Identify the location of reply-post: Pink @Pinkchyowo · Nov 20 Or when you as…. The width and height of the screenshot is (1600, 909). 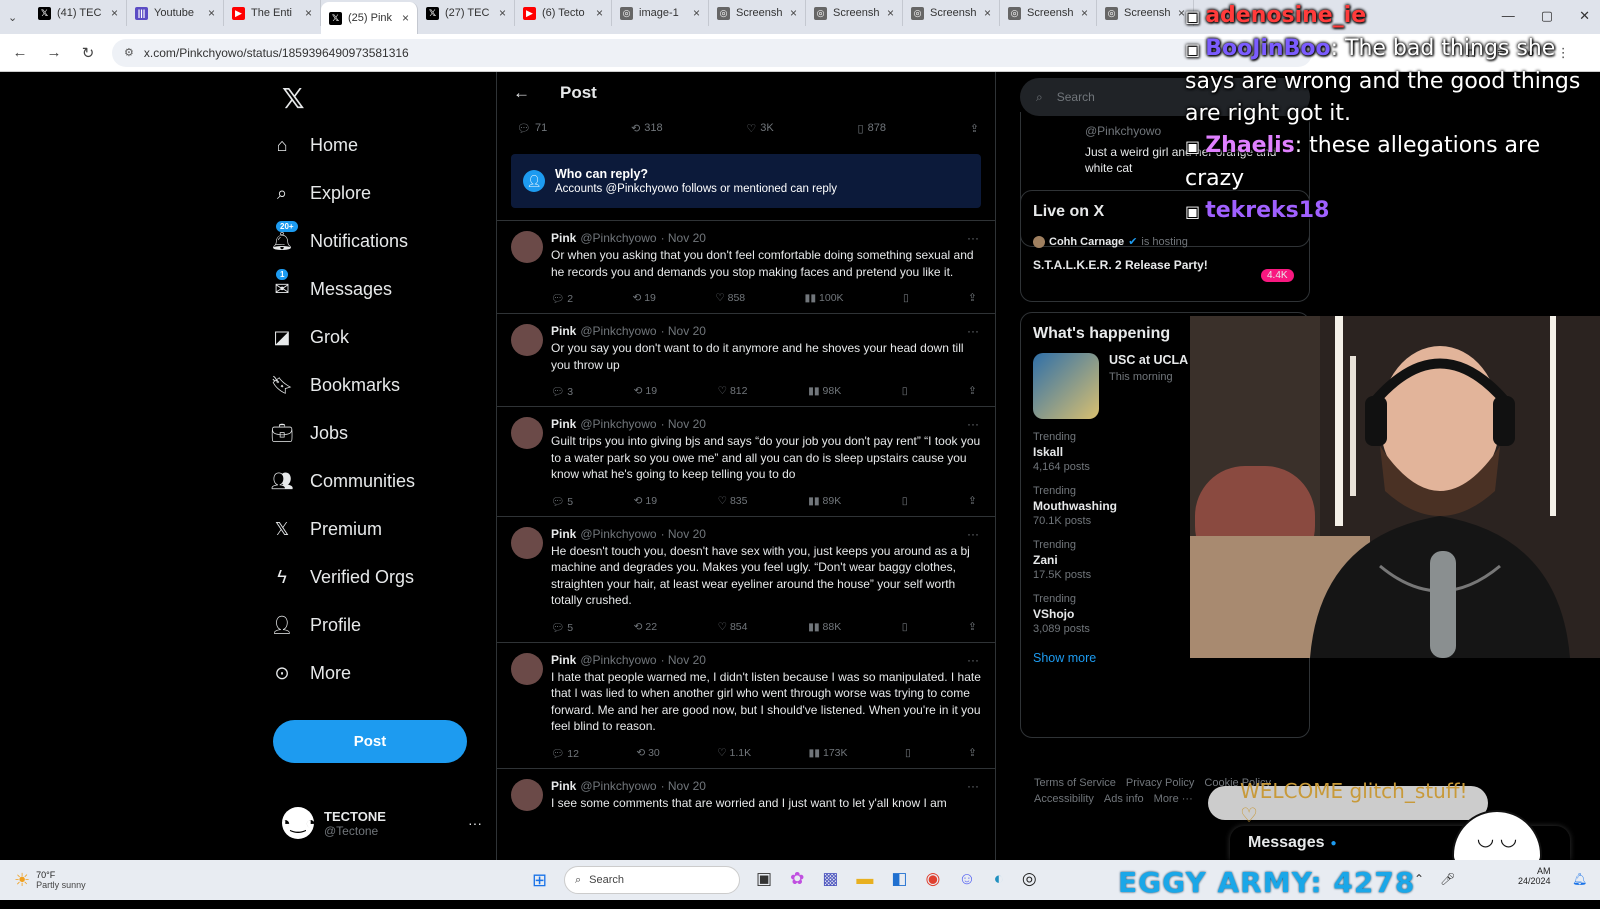
(746, 266).